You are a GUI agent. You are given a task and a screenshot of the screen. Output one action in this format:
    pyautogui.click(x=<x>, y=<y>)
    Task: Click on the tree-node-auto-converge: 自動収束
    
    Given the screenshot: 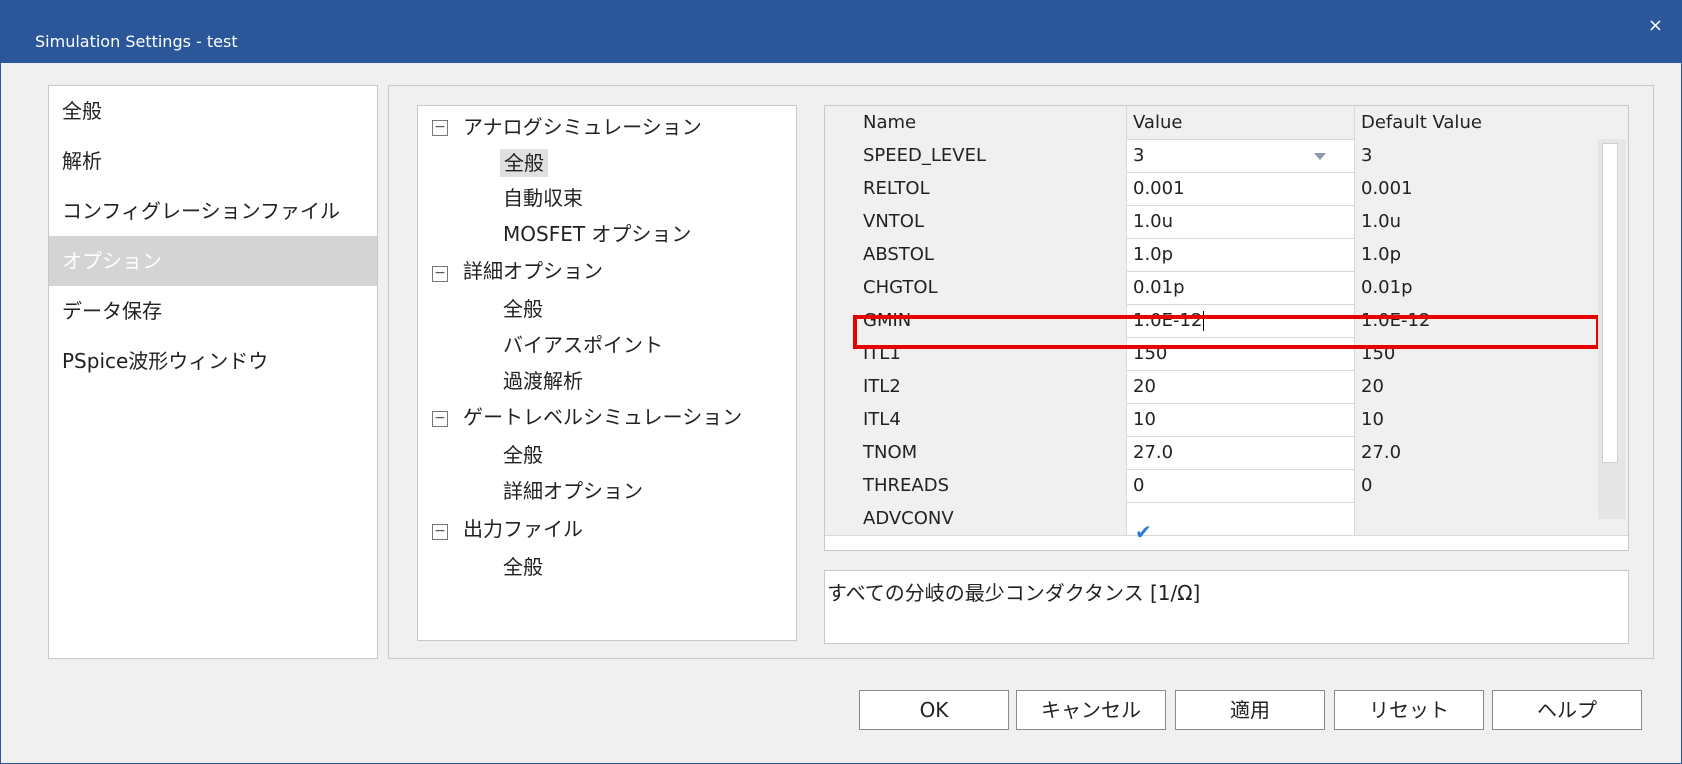 What is the action you would take?
    pyautogui.click(x=543, y=196)
    